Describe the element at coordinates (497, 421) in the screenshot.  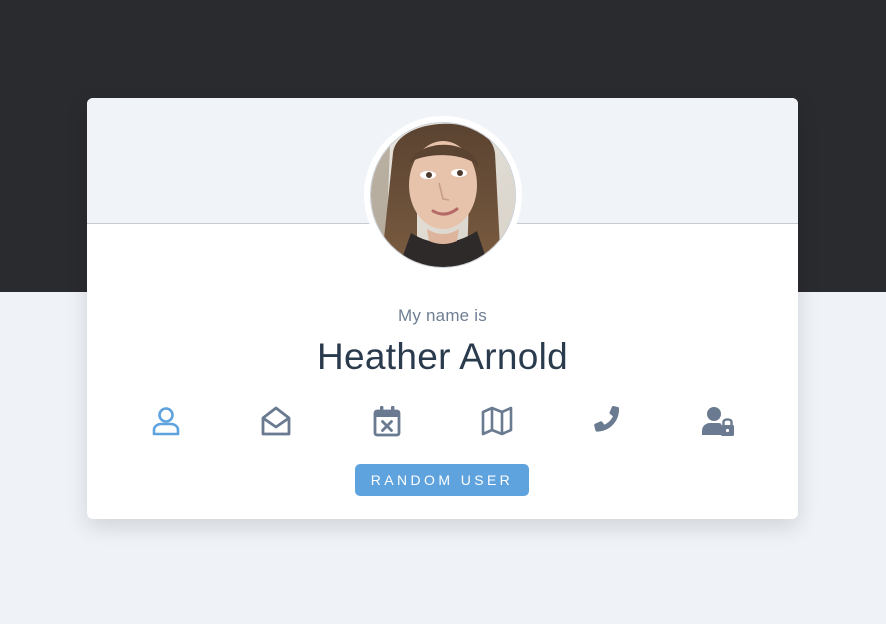
I see `map-icon` at that location.